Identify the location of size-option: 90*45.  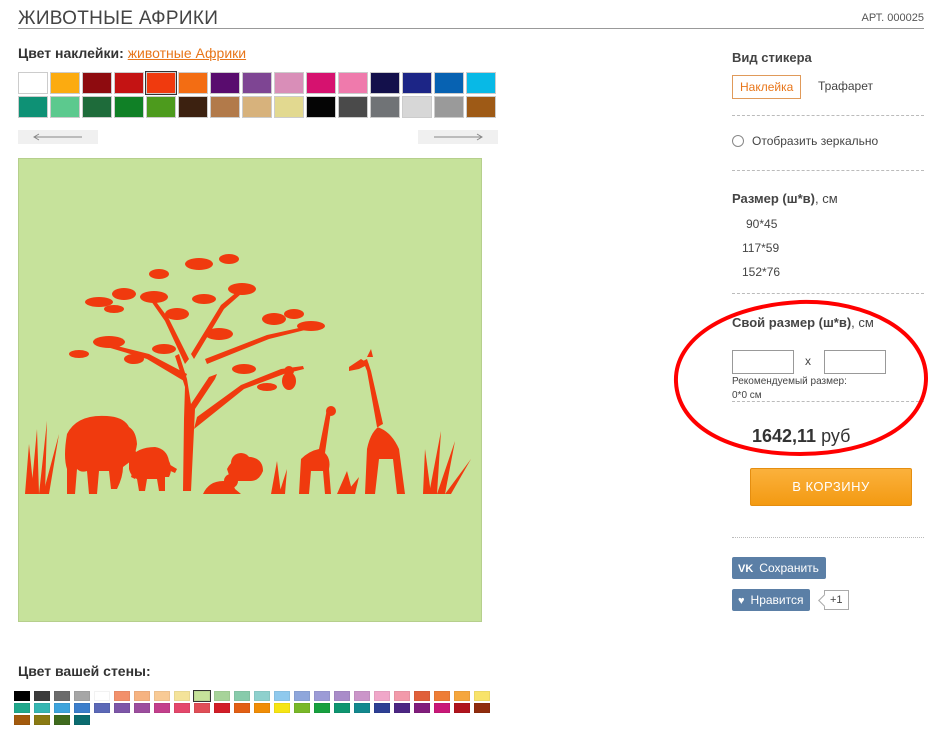
(761, 224).